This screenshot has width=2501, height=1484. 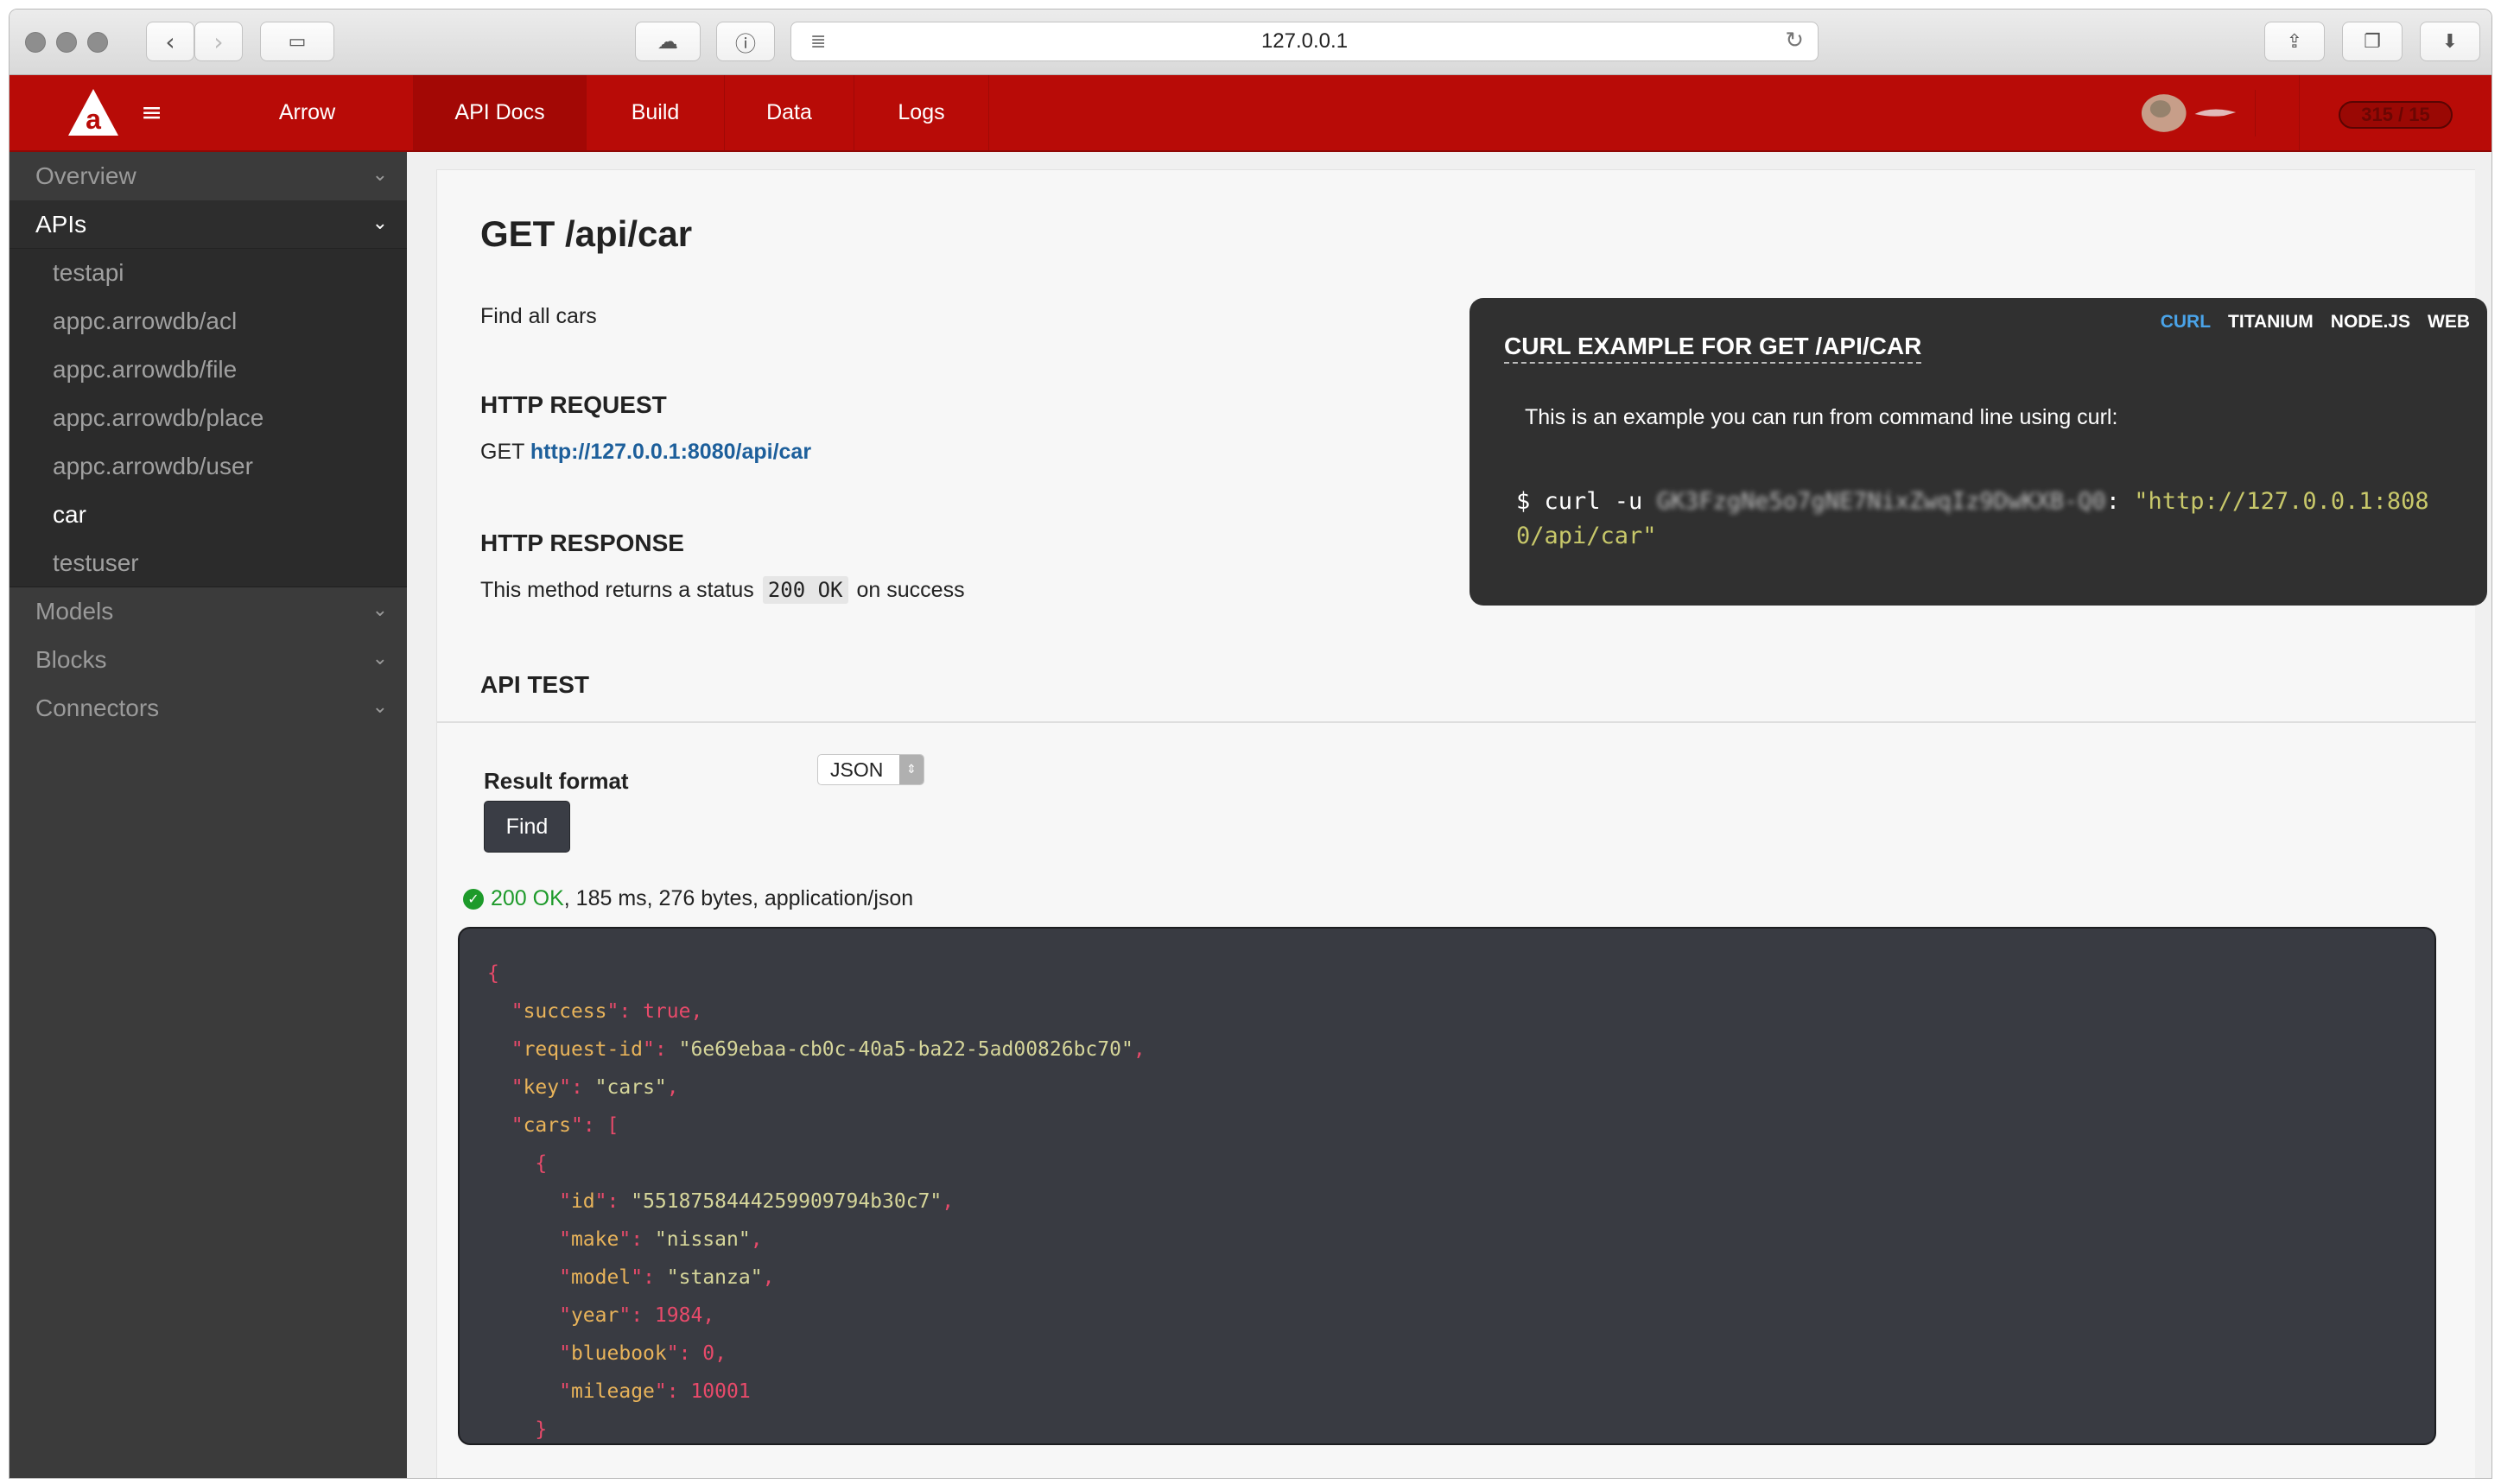 What do you see at coordinates (656, 112) in the screenshot?
I see `tab-build: Build` at bounding box center [656, 112].